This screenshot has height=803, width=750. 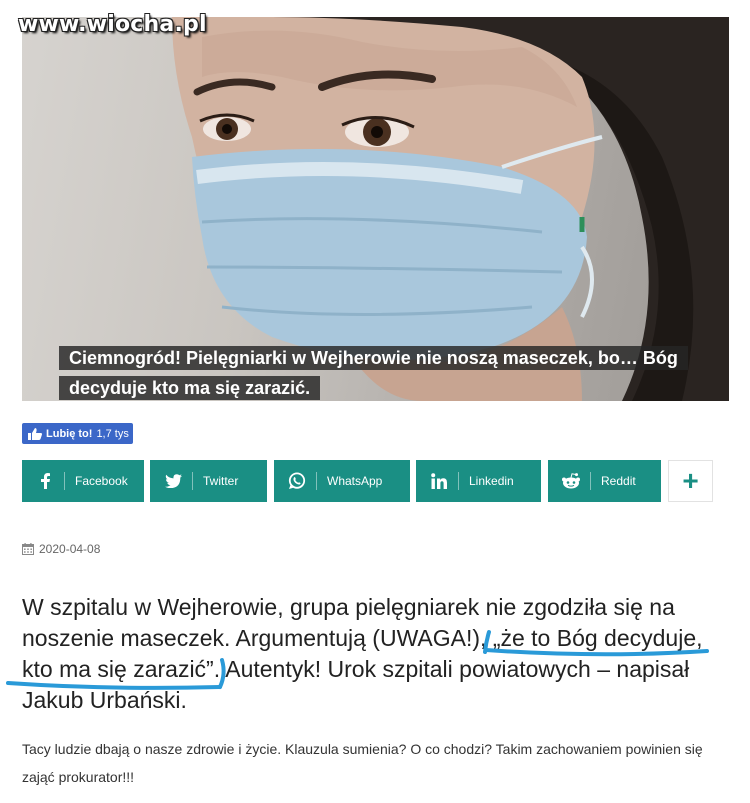 I want to click on plus-icon: +, so click(x=690, y=480).